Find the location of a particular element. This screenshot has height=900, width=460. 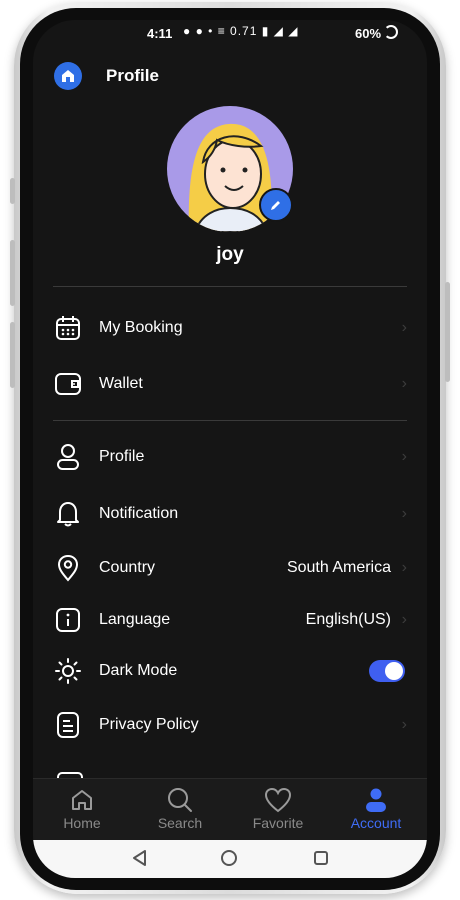

status-time: 4:11 is located at coordinates (160, 33).